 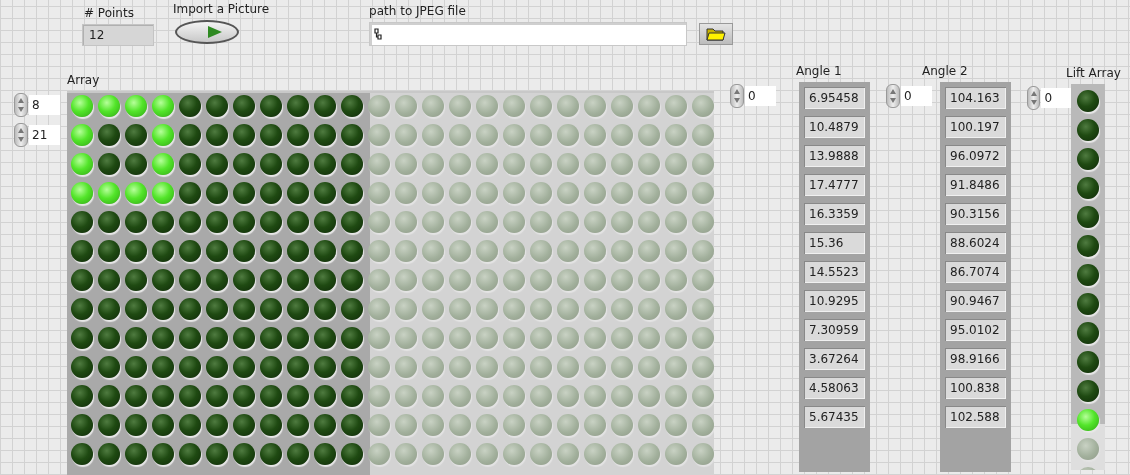 What do you see at coordinates (834, 98) in the screenshot?
I see `numeric-indicator: 6.95458` at bounding box center [834, 98].